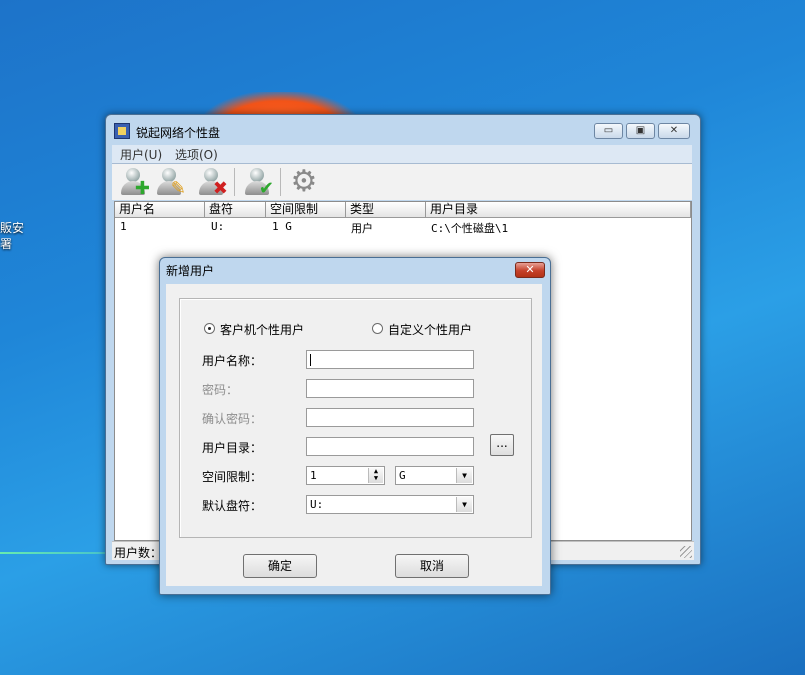 This screenshot has width=805, height=675. Describe the element at coordinates (232, 477) in the screenshot. I see `space-limit-label: 空间限制：` at that location.